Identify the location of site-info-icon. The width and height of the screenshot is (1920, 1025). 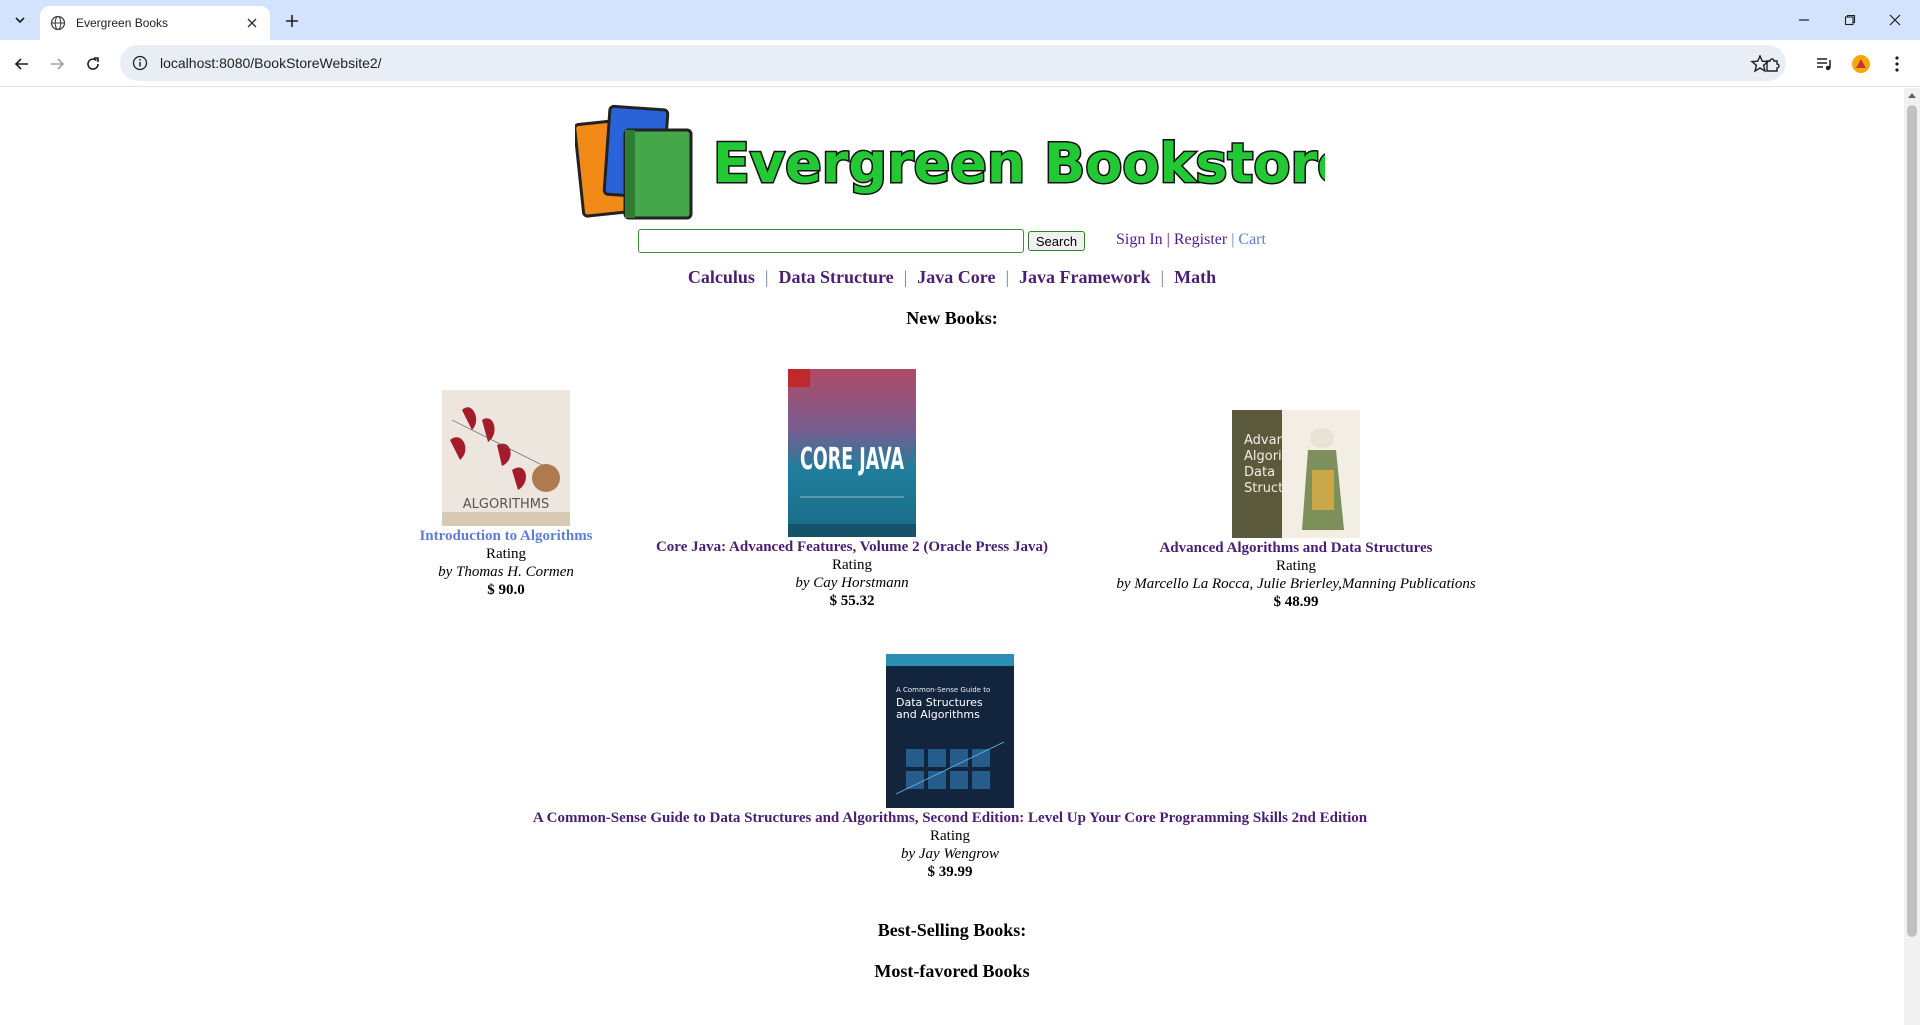
(140, 63).